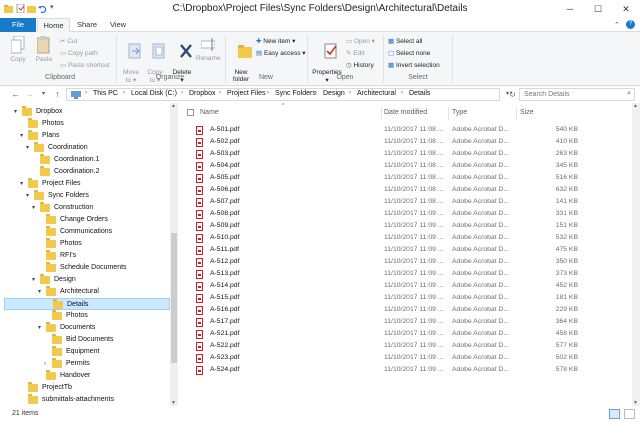 The height and width of the screenshot is (425, 640). Describe the element at coordinates (626, 9) in the screenshot. I see `close-button: ✕` at that location.